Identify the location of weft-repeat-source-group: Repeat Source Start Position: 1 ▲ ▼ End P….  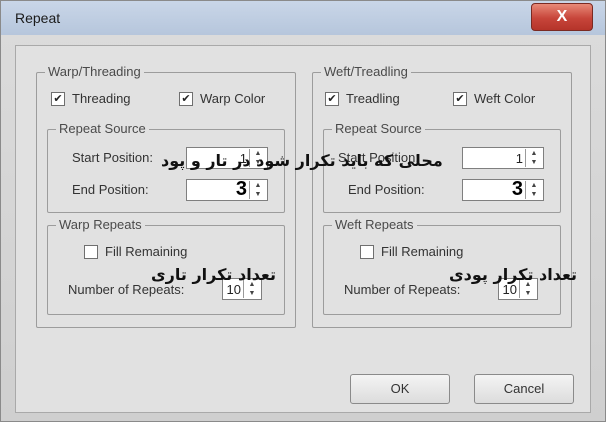
(442, 167).